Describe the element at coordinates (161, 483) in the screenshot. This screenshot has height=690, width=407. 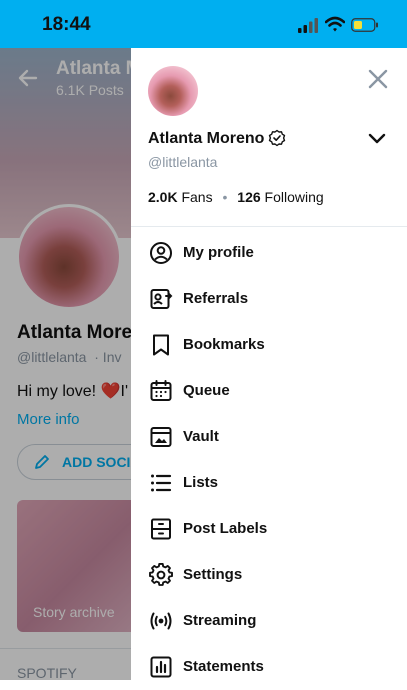
I see `list-icon` at that location.